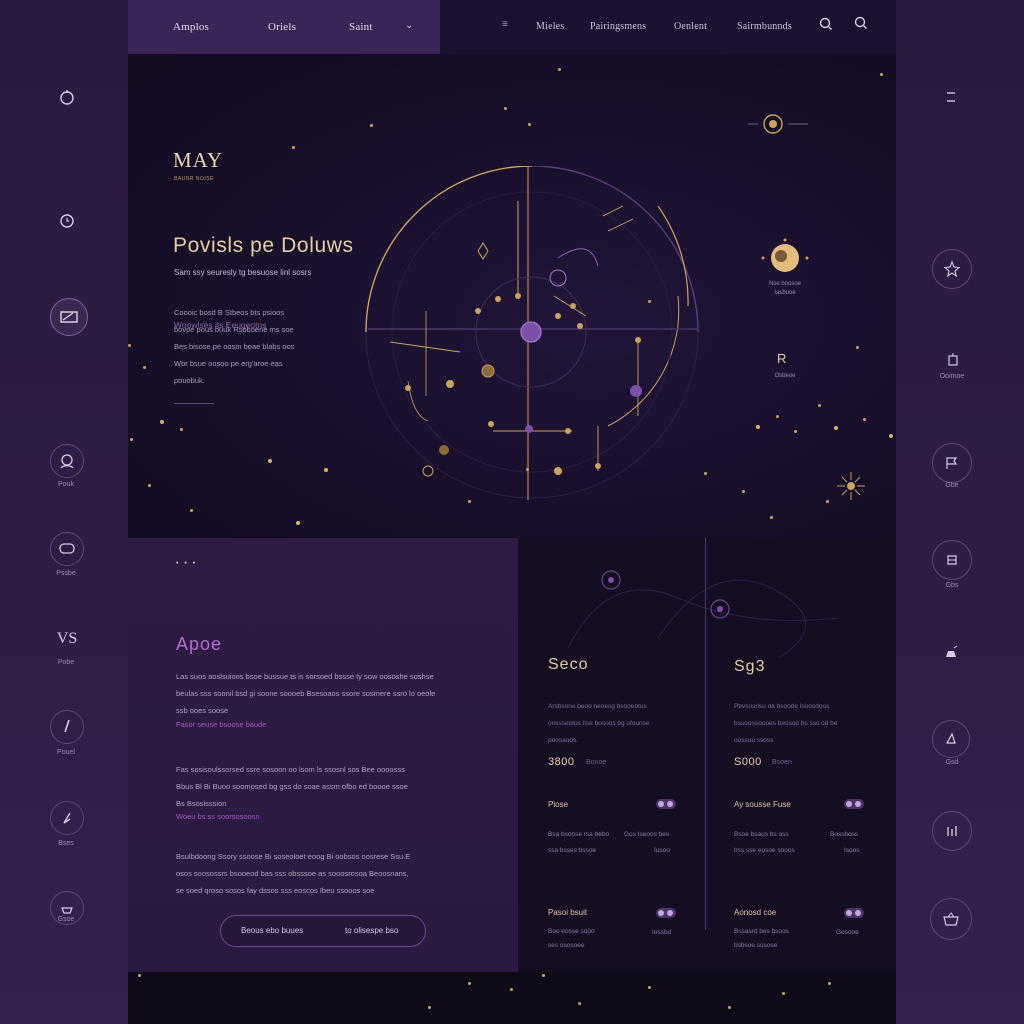 The image size is (1024, 1024). I want to click on feature-detail: Boo eosse sooo, so click(571, 931).